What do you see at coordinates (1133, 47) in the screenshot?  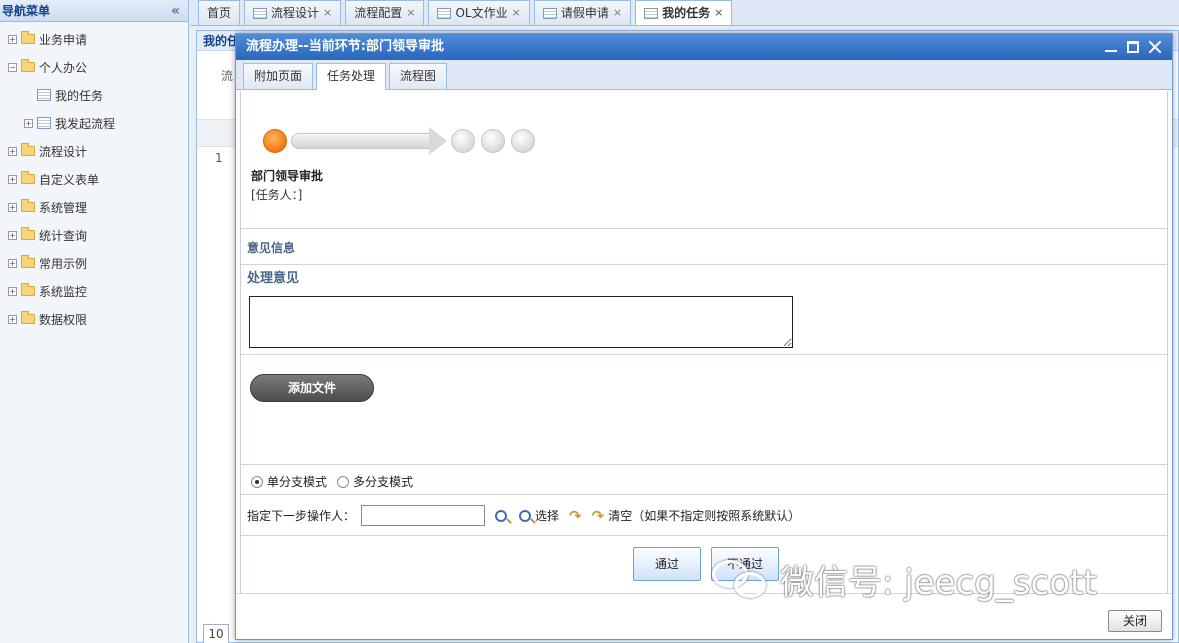 I see `maximize-icon` at bounding box center [1133, 47].